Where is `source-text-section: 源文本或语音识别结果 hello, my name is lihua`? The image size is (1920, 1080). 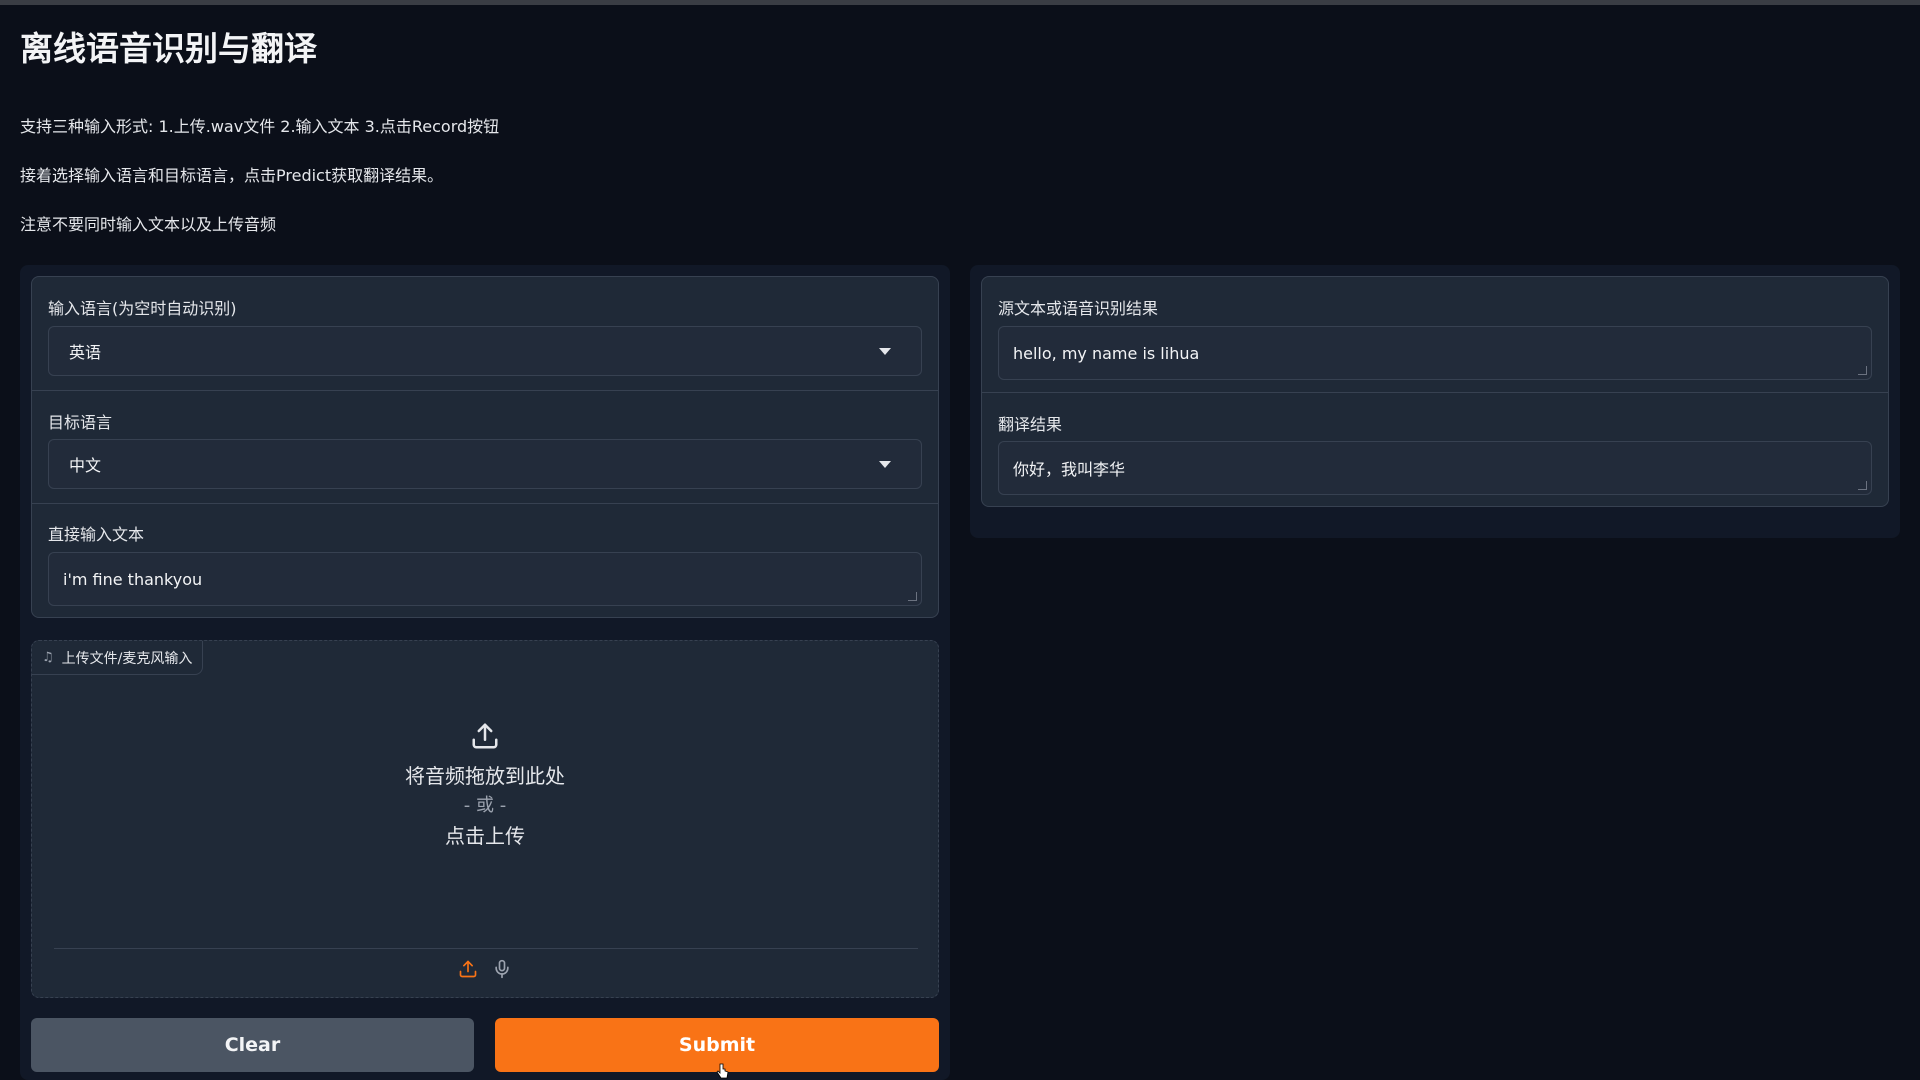 source-text-section: 源文本或语音识别结果 hello, my name is lihua is located at coordinates (1435, 334).